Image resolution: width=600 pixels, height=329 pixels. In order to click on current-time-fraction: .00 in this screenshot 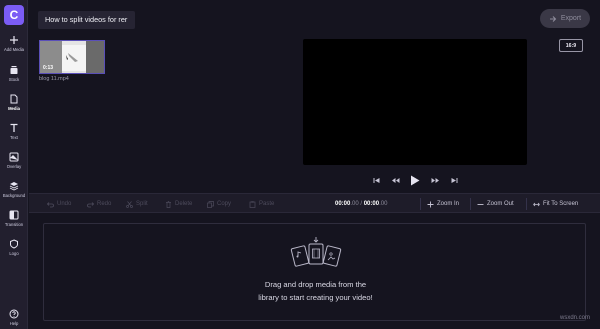, I will do `click(354, 204)`.